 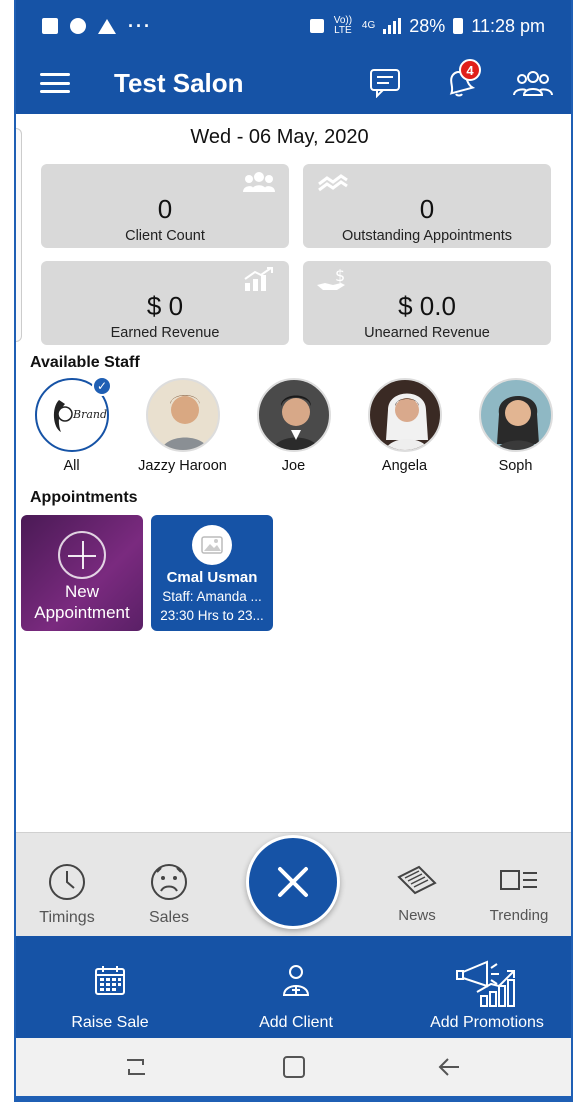 I want to click on client-count-card: 0 Client Count, so click(x=165, y=206).